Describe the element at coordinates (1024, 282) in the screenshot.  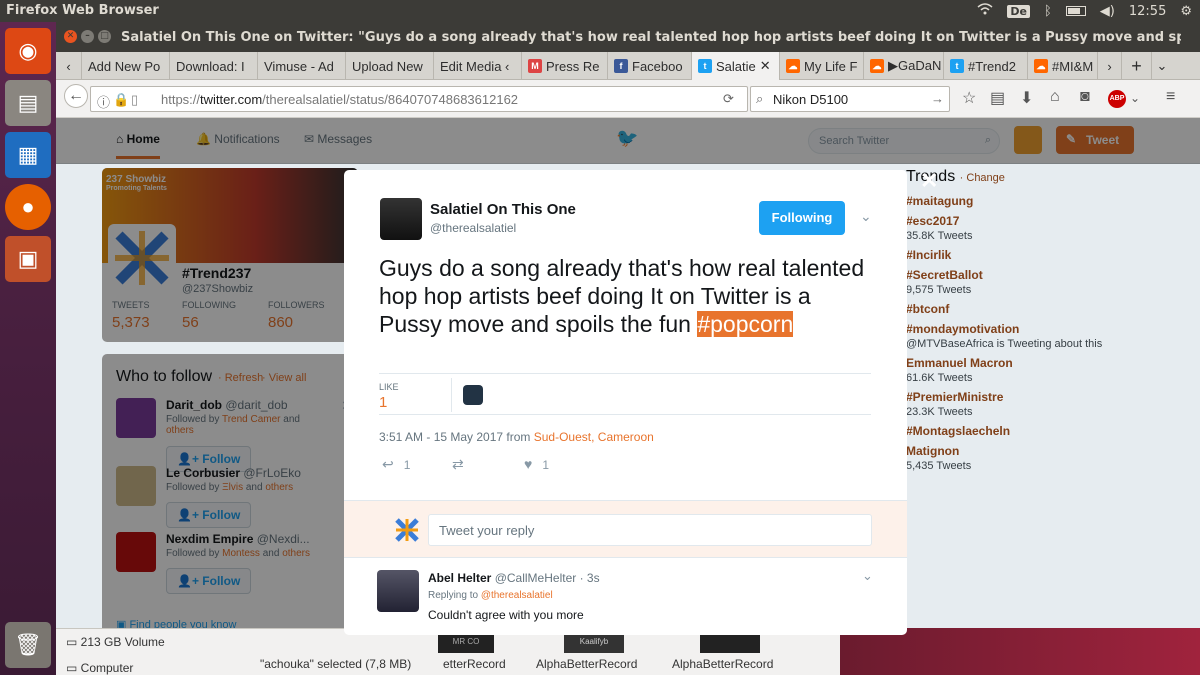
I see `trend-item: #SecretBallot 9,575 Tweets` at that location.